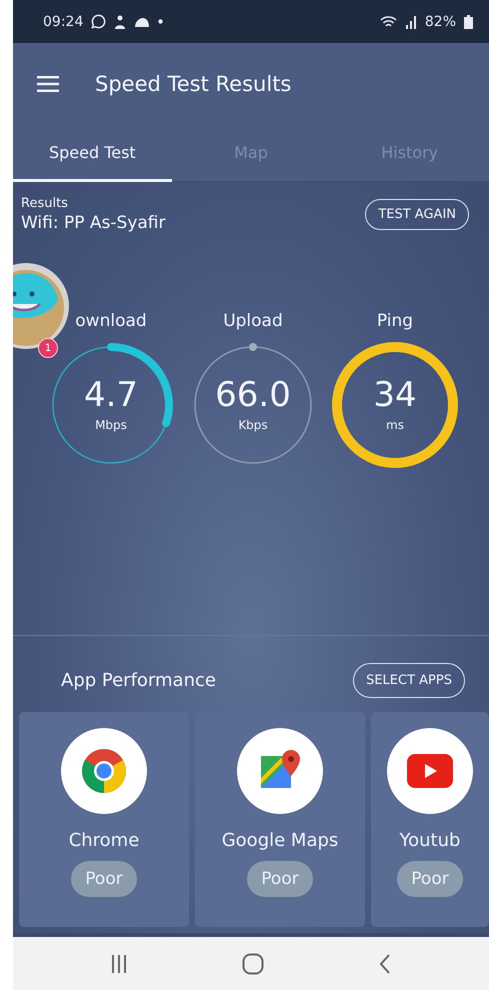 The width and height of the screenshot is (489, 990). I want to click on back-icon, so click(385, 964).